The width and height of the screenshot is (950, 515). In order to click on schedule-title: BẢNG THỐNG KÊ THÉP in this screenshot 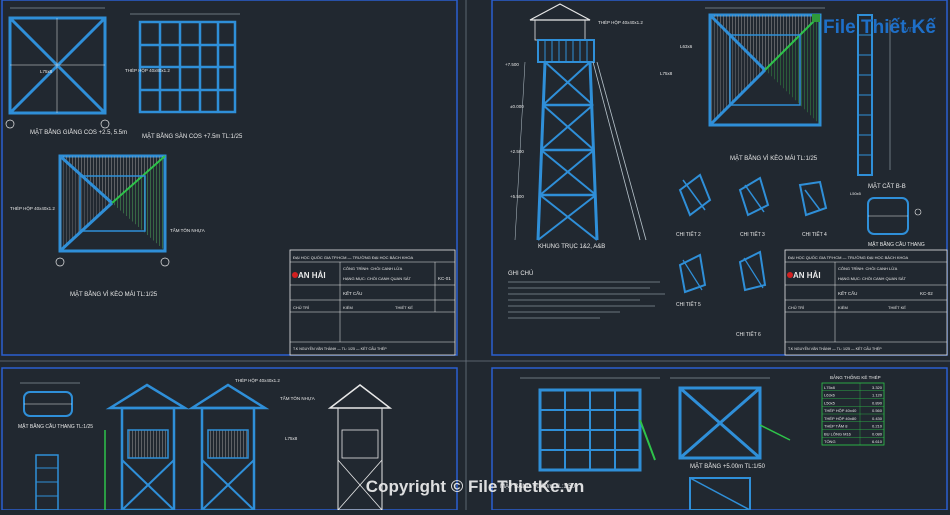, I will do `click(855, 376)`.